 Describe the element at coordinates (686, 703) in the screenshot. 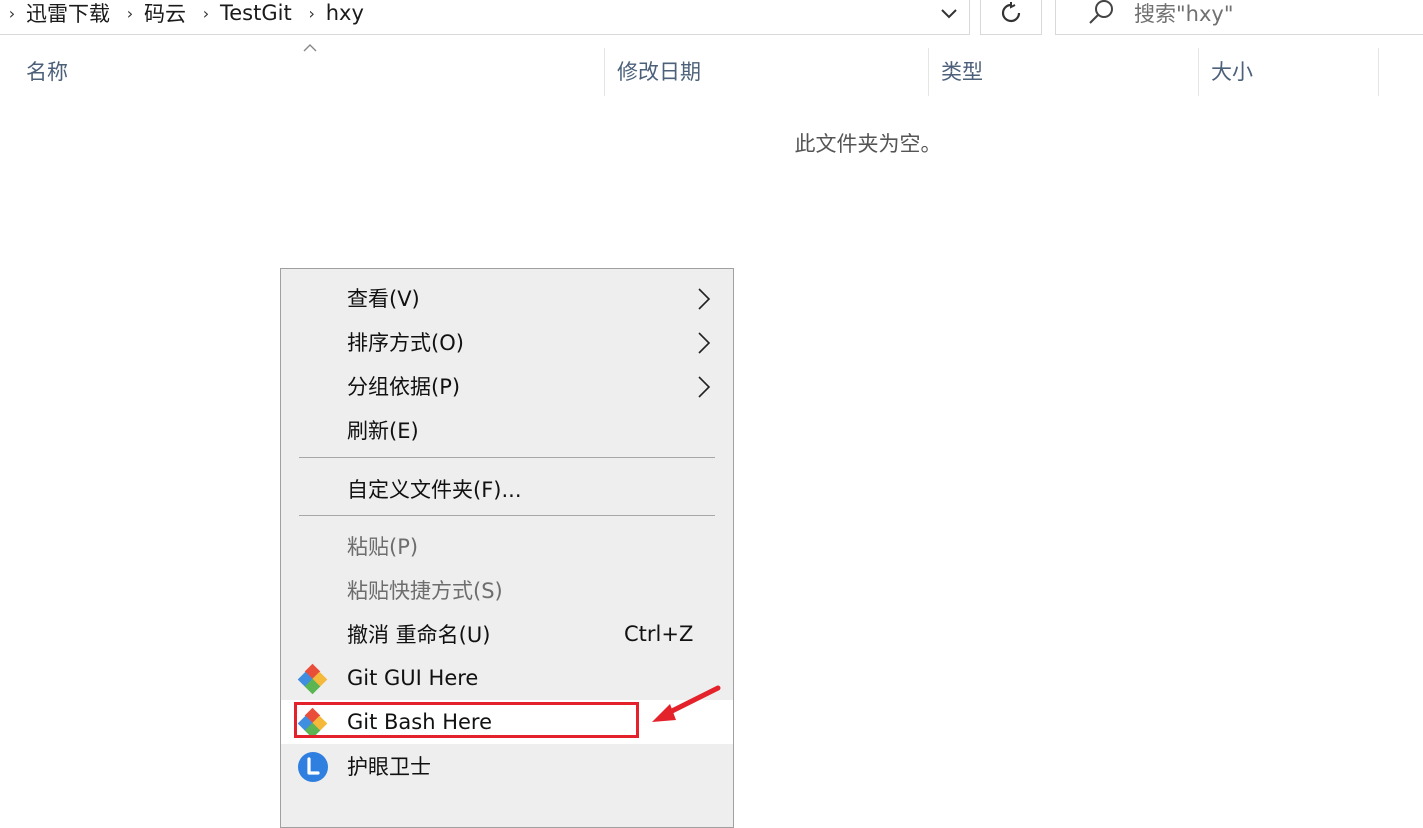

I see `annotation-arrow-icon` at that location.